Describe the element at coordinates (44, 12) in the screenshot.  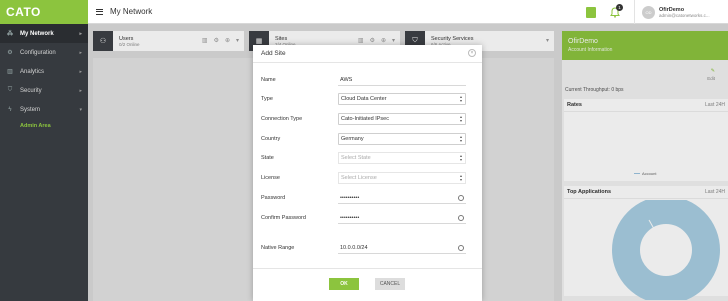
I see `cato-logo: CATO` at that location.